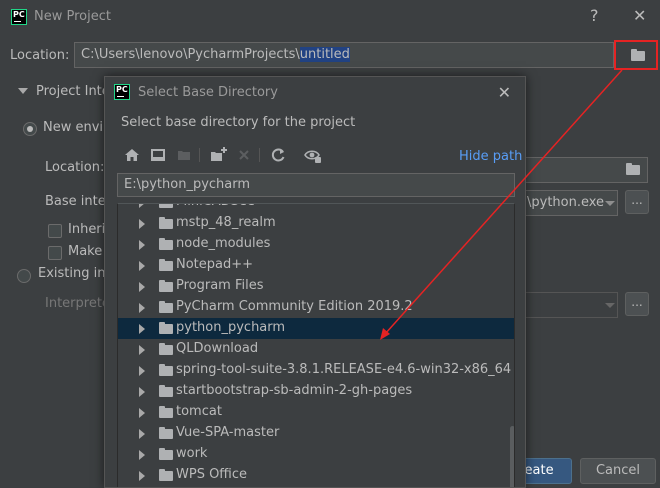  What do you see at coordinates (316, 208) in the screenshot?
I see `tree-row: MiniCADSee` at bounding box center [316, 208].